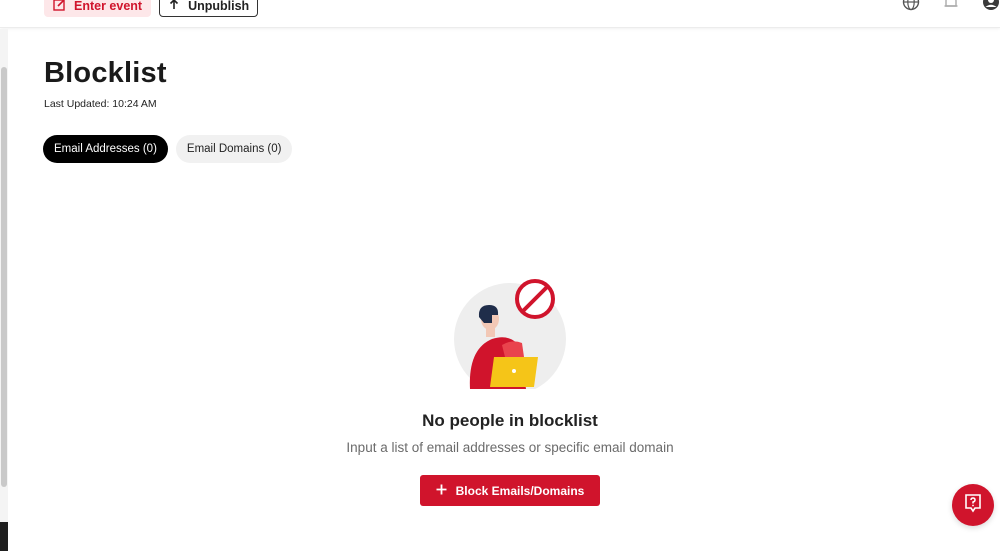 This screenshot has width=1000, height=551. Describe the element at coordinates (108, 6) in the screenshot. I see `enter-event-label: Enter event` at that location.